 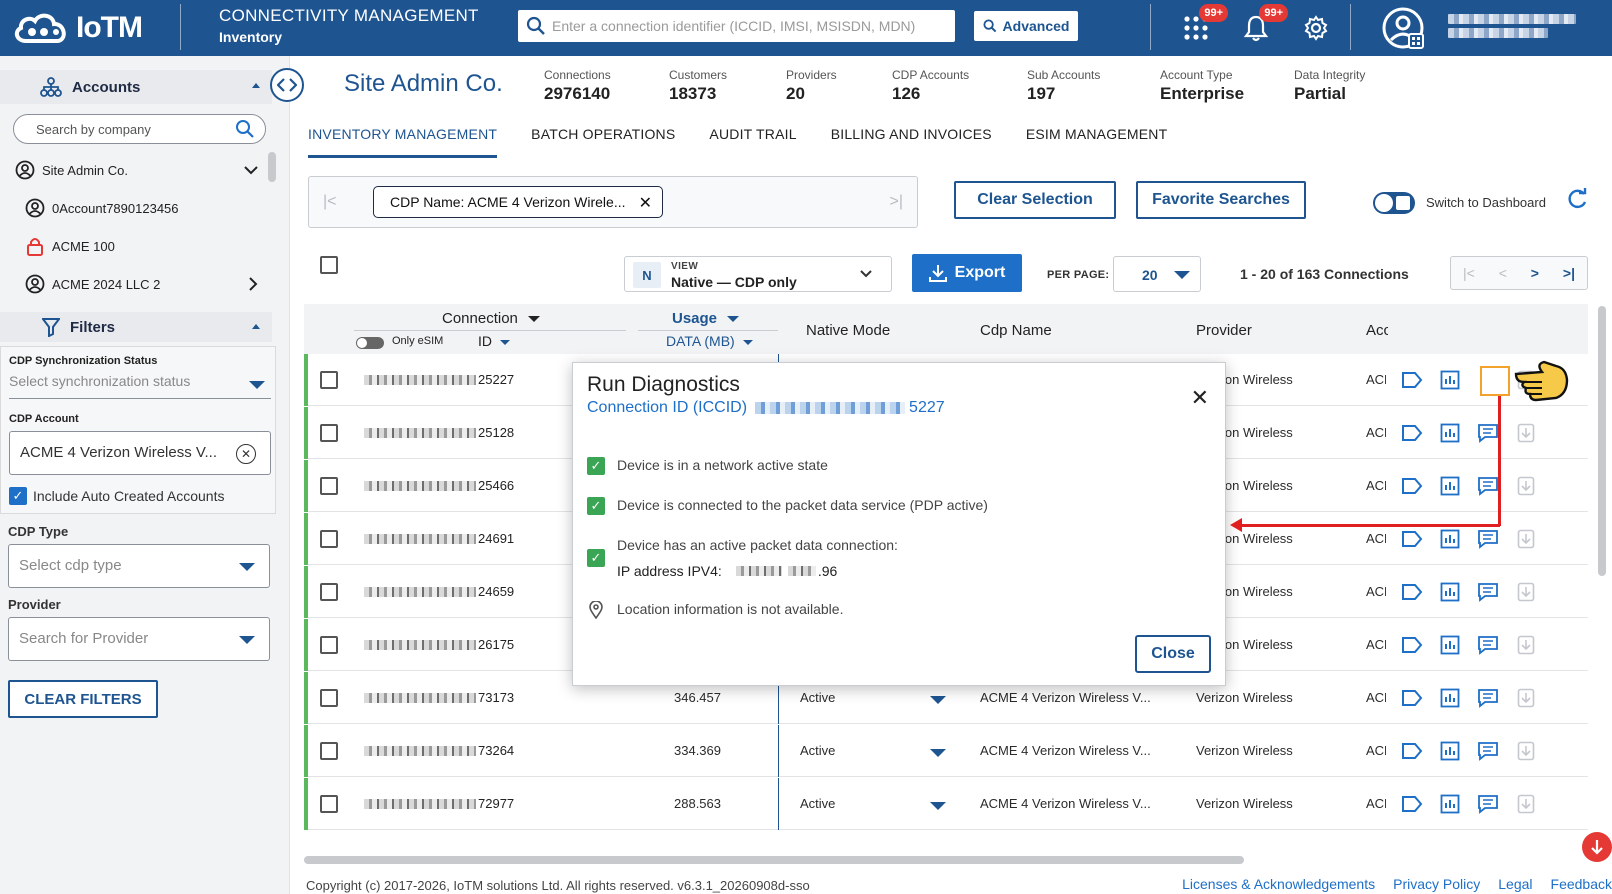 What do you see at coordinates (330, 202) in the screenshot?
I see `chip-first-icon: |<` at bounding box center [330, 202].